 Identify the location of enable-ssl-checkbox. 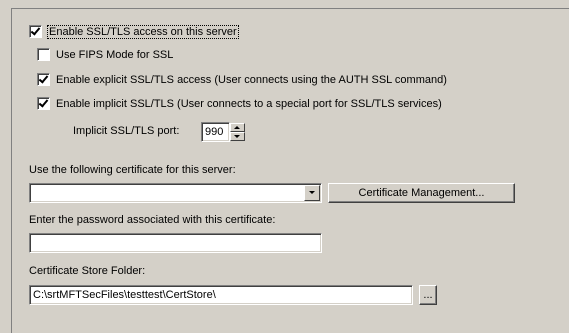
(35, 31).